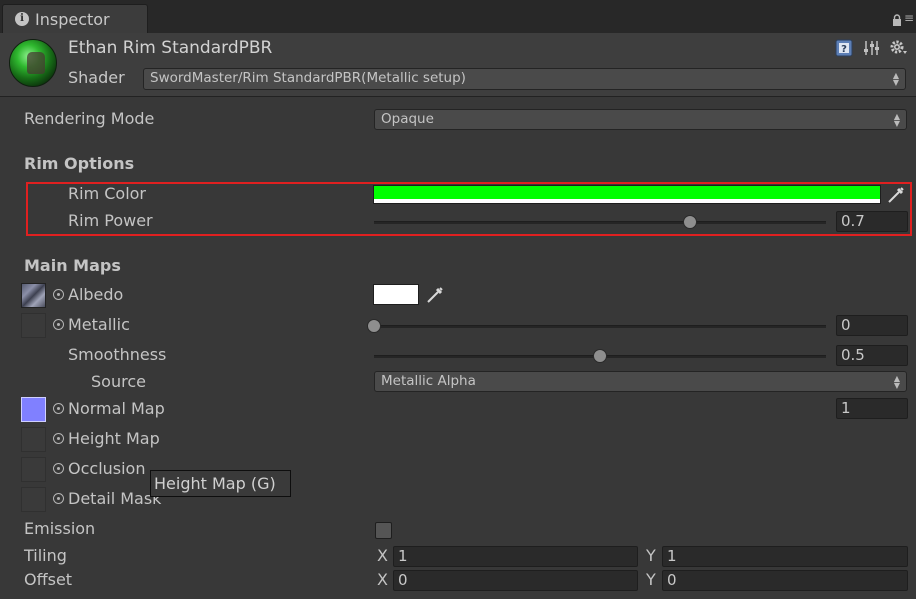 This screenshot has width=916, height=599. I want to click on smoothness-slider-thumb, so click(600, 356).